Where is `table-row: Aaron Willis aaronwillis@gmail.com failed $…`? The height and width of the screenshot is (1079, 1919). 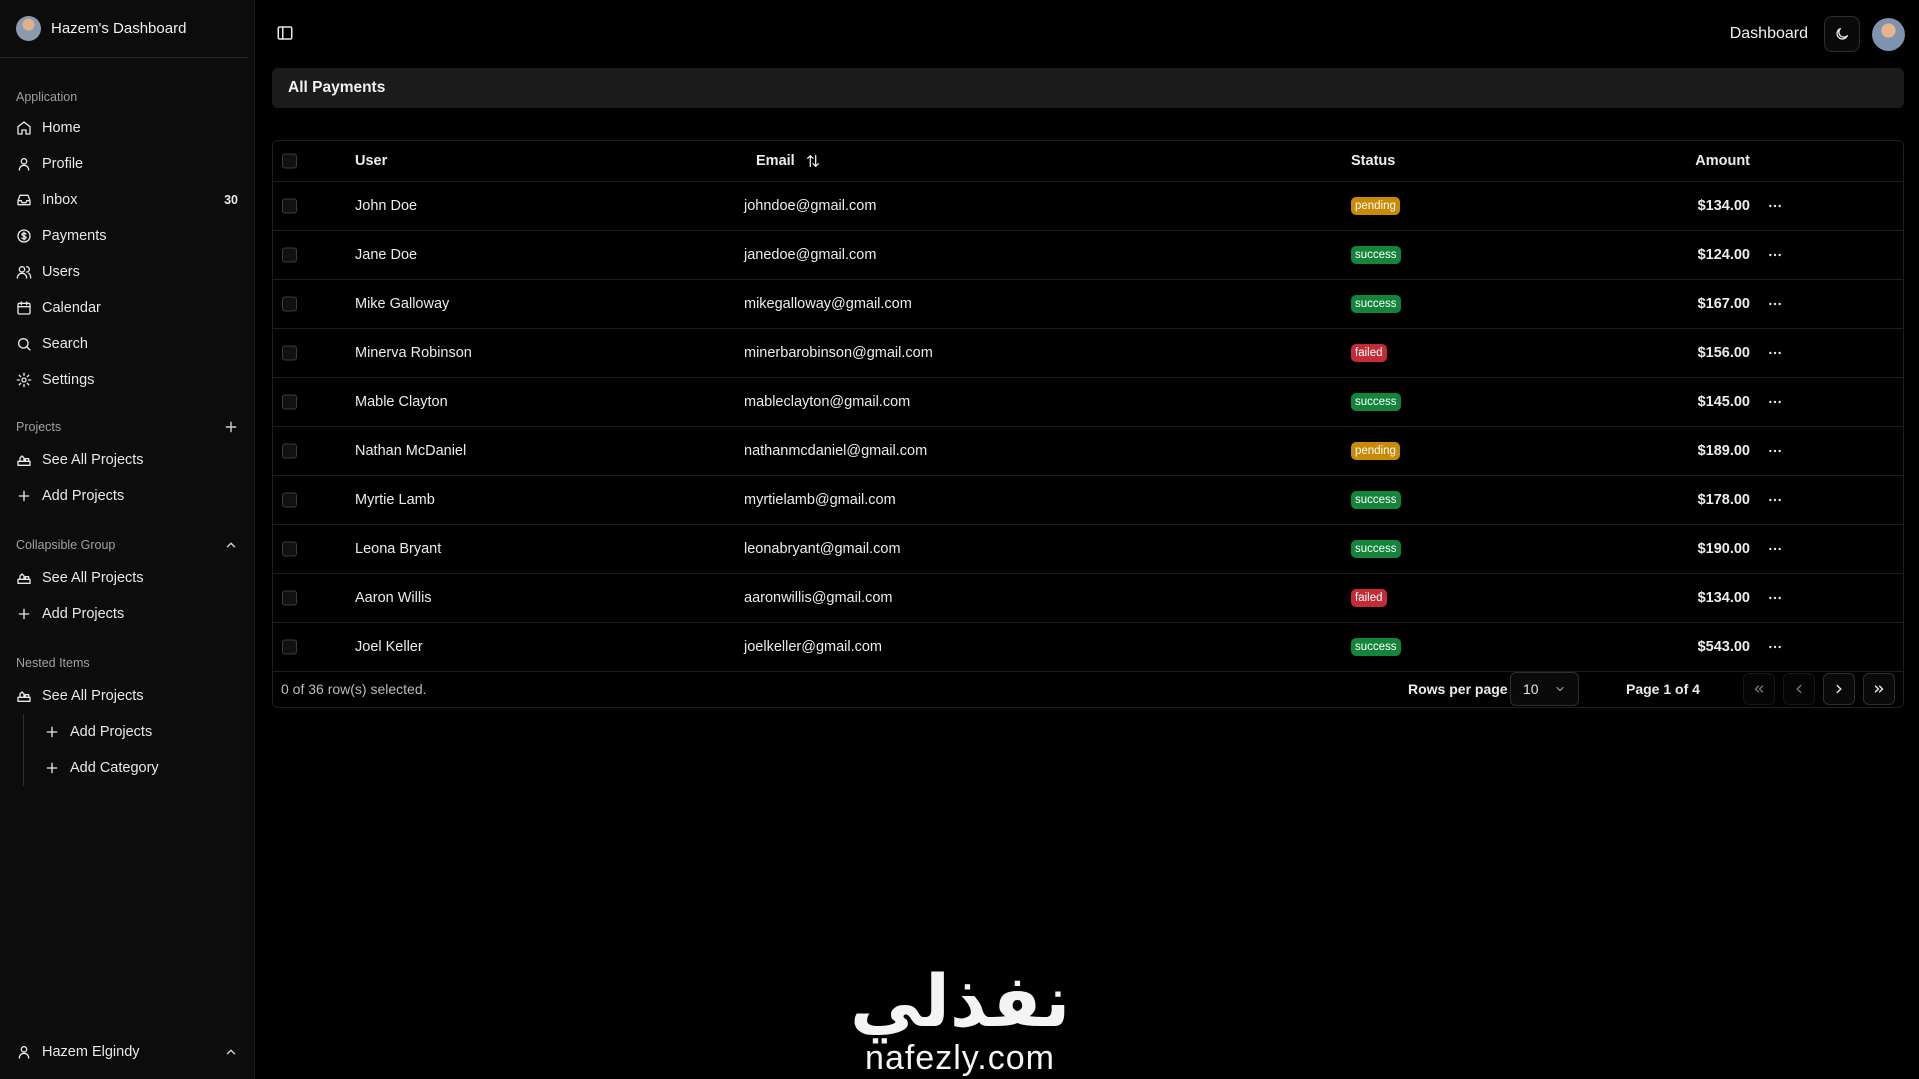 table-row: Aaron Willis aaronwillis@gmail.com failed $… is located at coordinates (1088, 598).